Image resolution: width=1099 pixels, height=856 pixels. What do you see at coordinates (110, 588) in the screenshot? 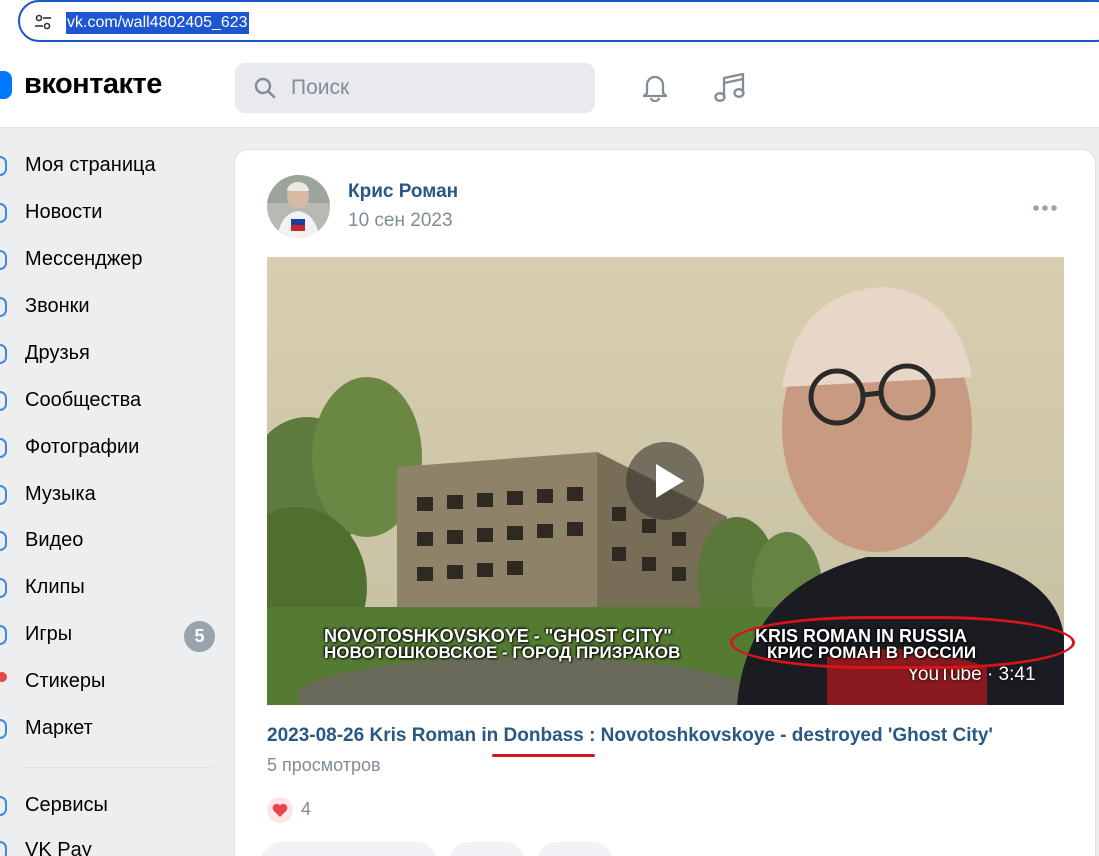
I see `sidebar-item-clips: Клипы` at bounding box center [110, 588].